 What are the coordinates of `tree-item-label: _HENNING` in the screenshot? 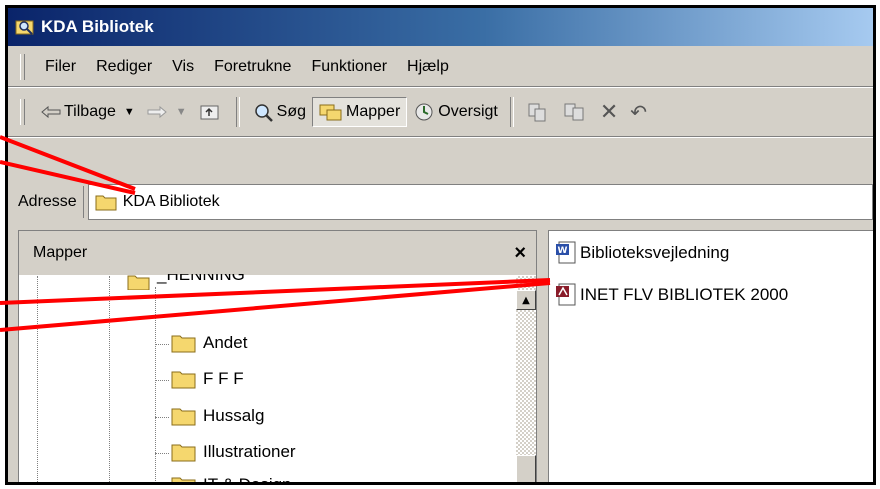 It's located at (201, 279).